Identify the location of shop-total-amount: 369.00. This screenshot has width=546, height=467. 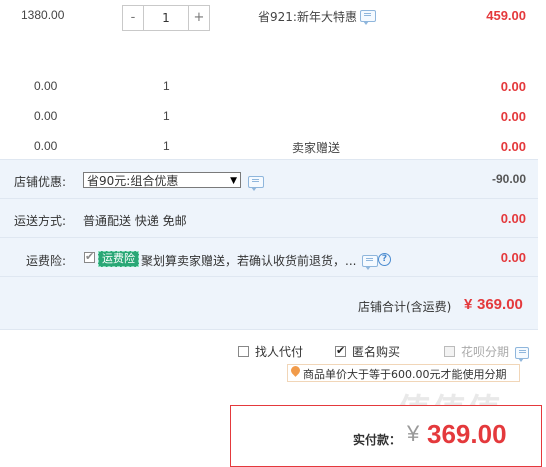
(500, 304).